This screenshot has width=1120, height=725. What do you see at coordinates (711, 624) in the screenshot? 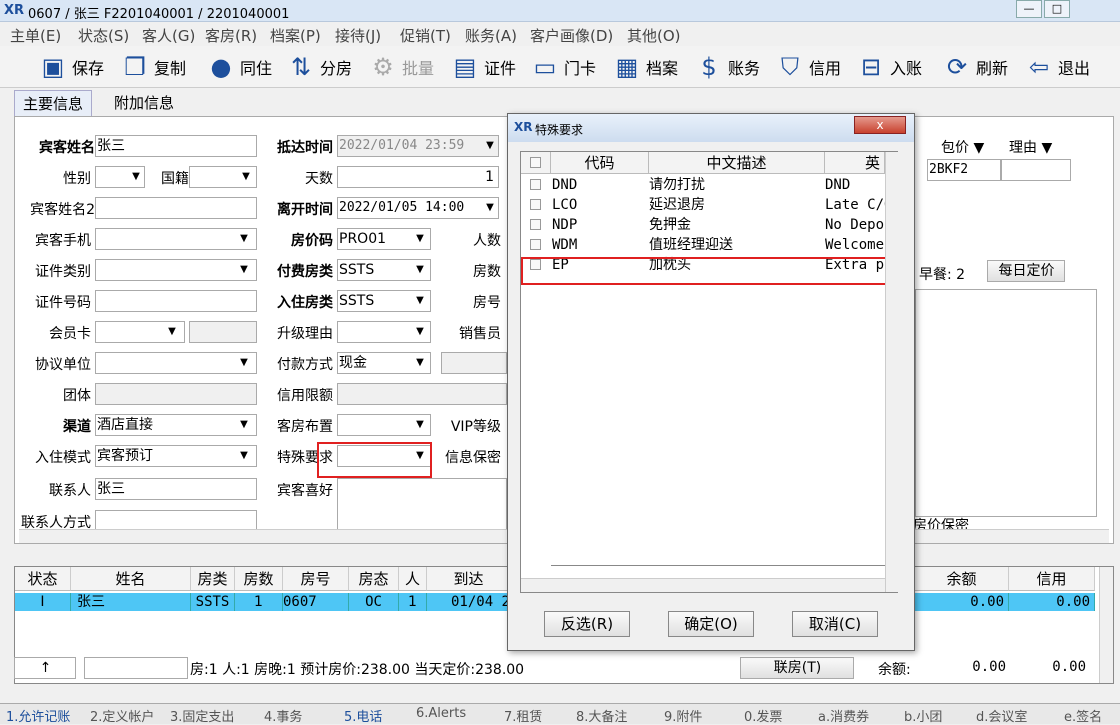
I see `ok-button: 确定(O)` at bounding box center [711, 624].